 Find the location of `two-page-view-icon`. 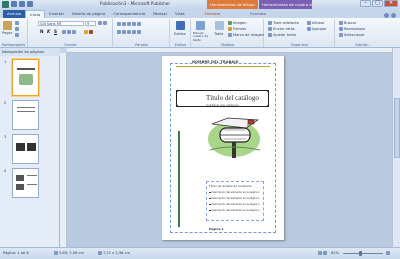

two-page-view-icon is located at coordinates (325, 253).